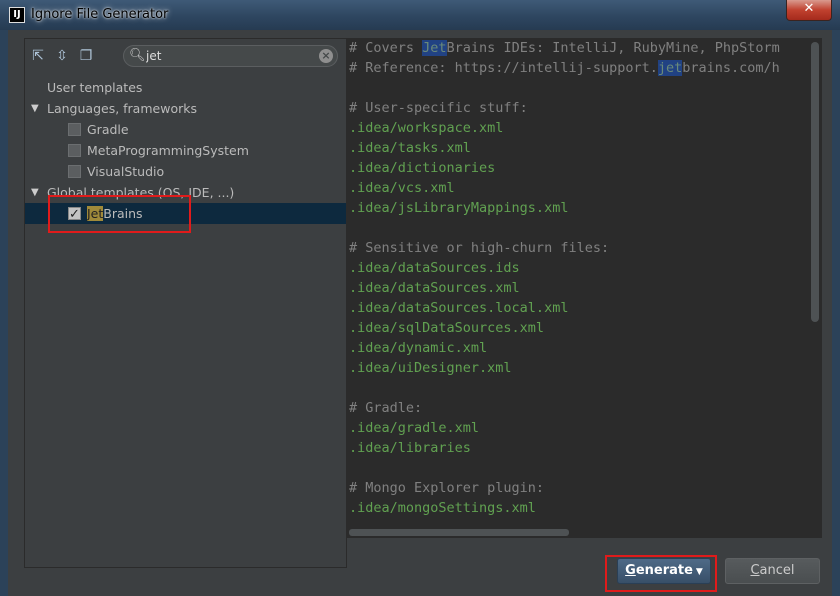  What do you see at coordinates (459, 308) in the screenshot?
I see `code-line: .idea/dataSources.local.xml` at bounding box center [459, 308].